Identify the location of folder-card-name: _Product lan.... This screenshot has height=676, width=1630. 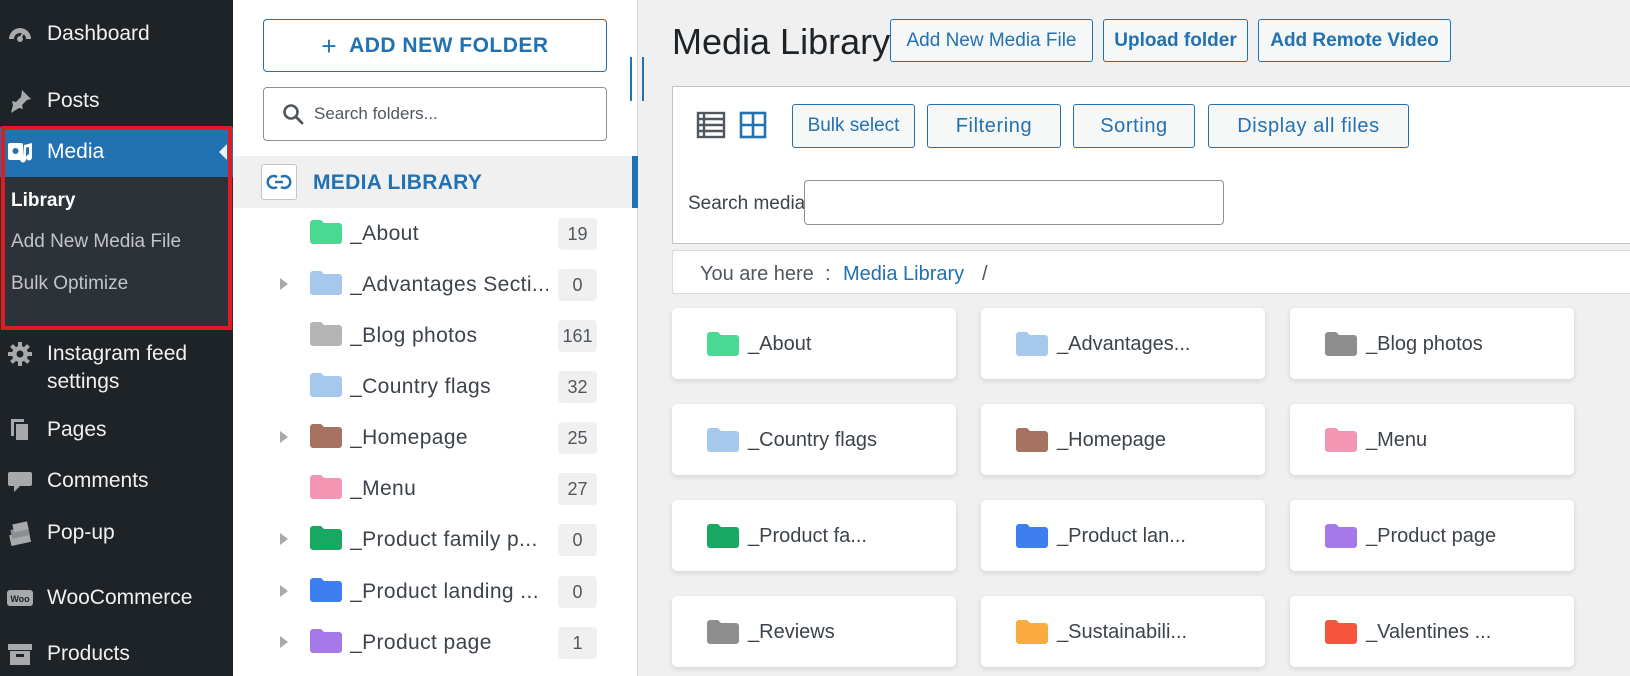
(1121, 536).